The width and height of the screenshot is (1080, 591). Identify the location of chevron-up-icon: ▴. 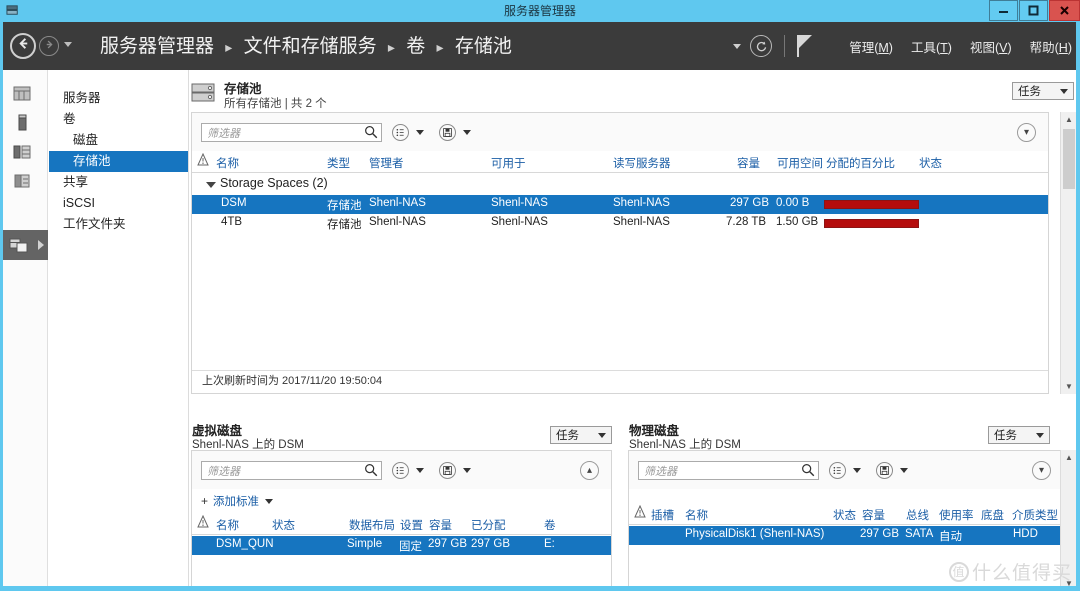
(589, 470).